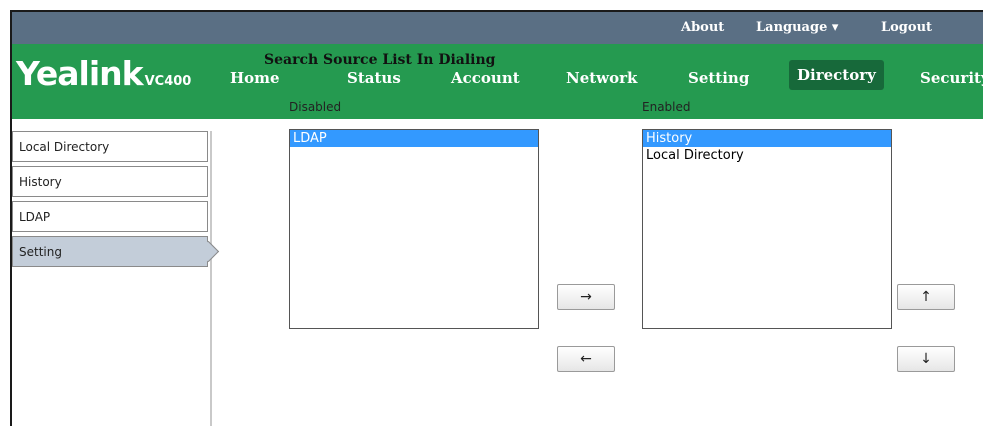 This screenshot has width=983, height=426. What do you see at coordinates (836, 75) in the screenshot?
I see `nav-directory: Directory` at bounding box center [836, 75].